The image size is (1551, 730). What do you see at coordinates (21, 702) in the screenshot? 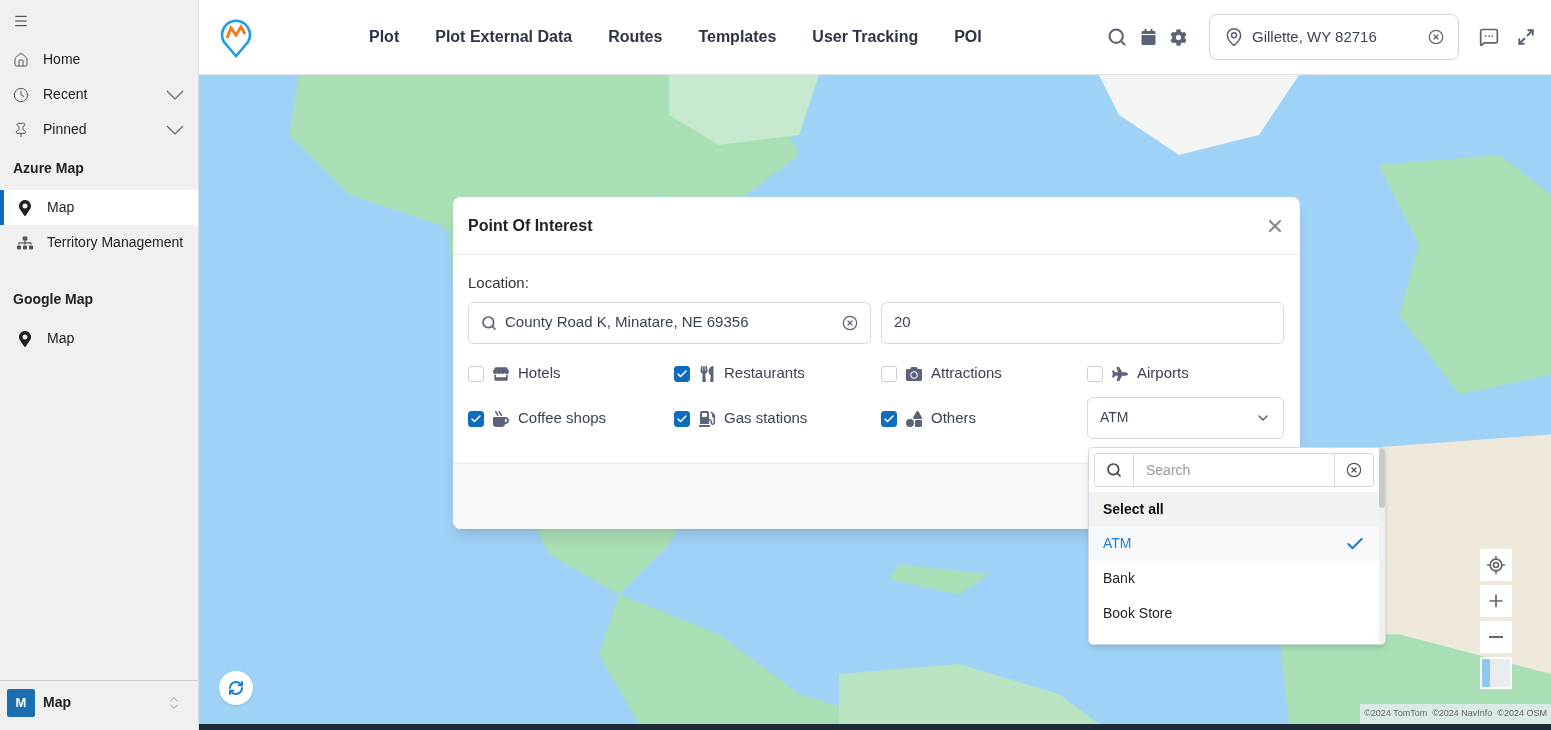
I see `avatar-badge: M` at bounding box center [21, 702].